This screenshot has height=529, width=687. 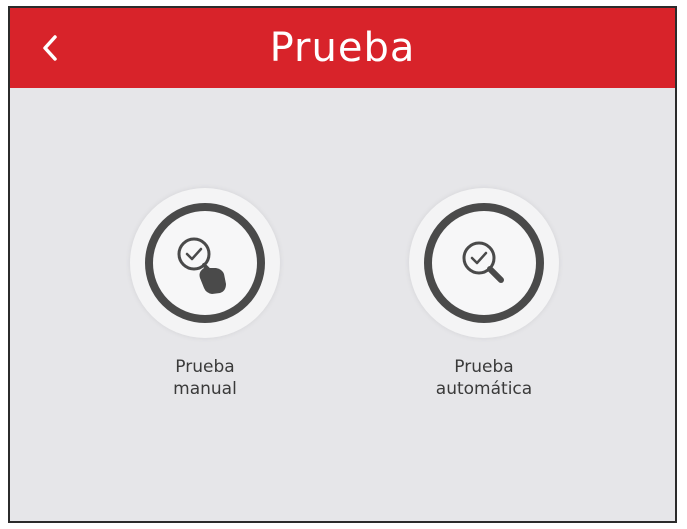 I want to click on page-title: Prueba, so click(x=342, y=48).